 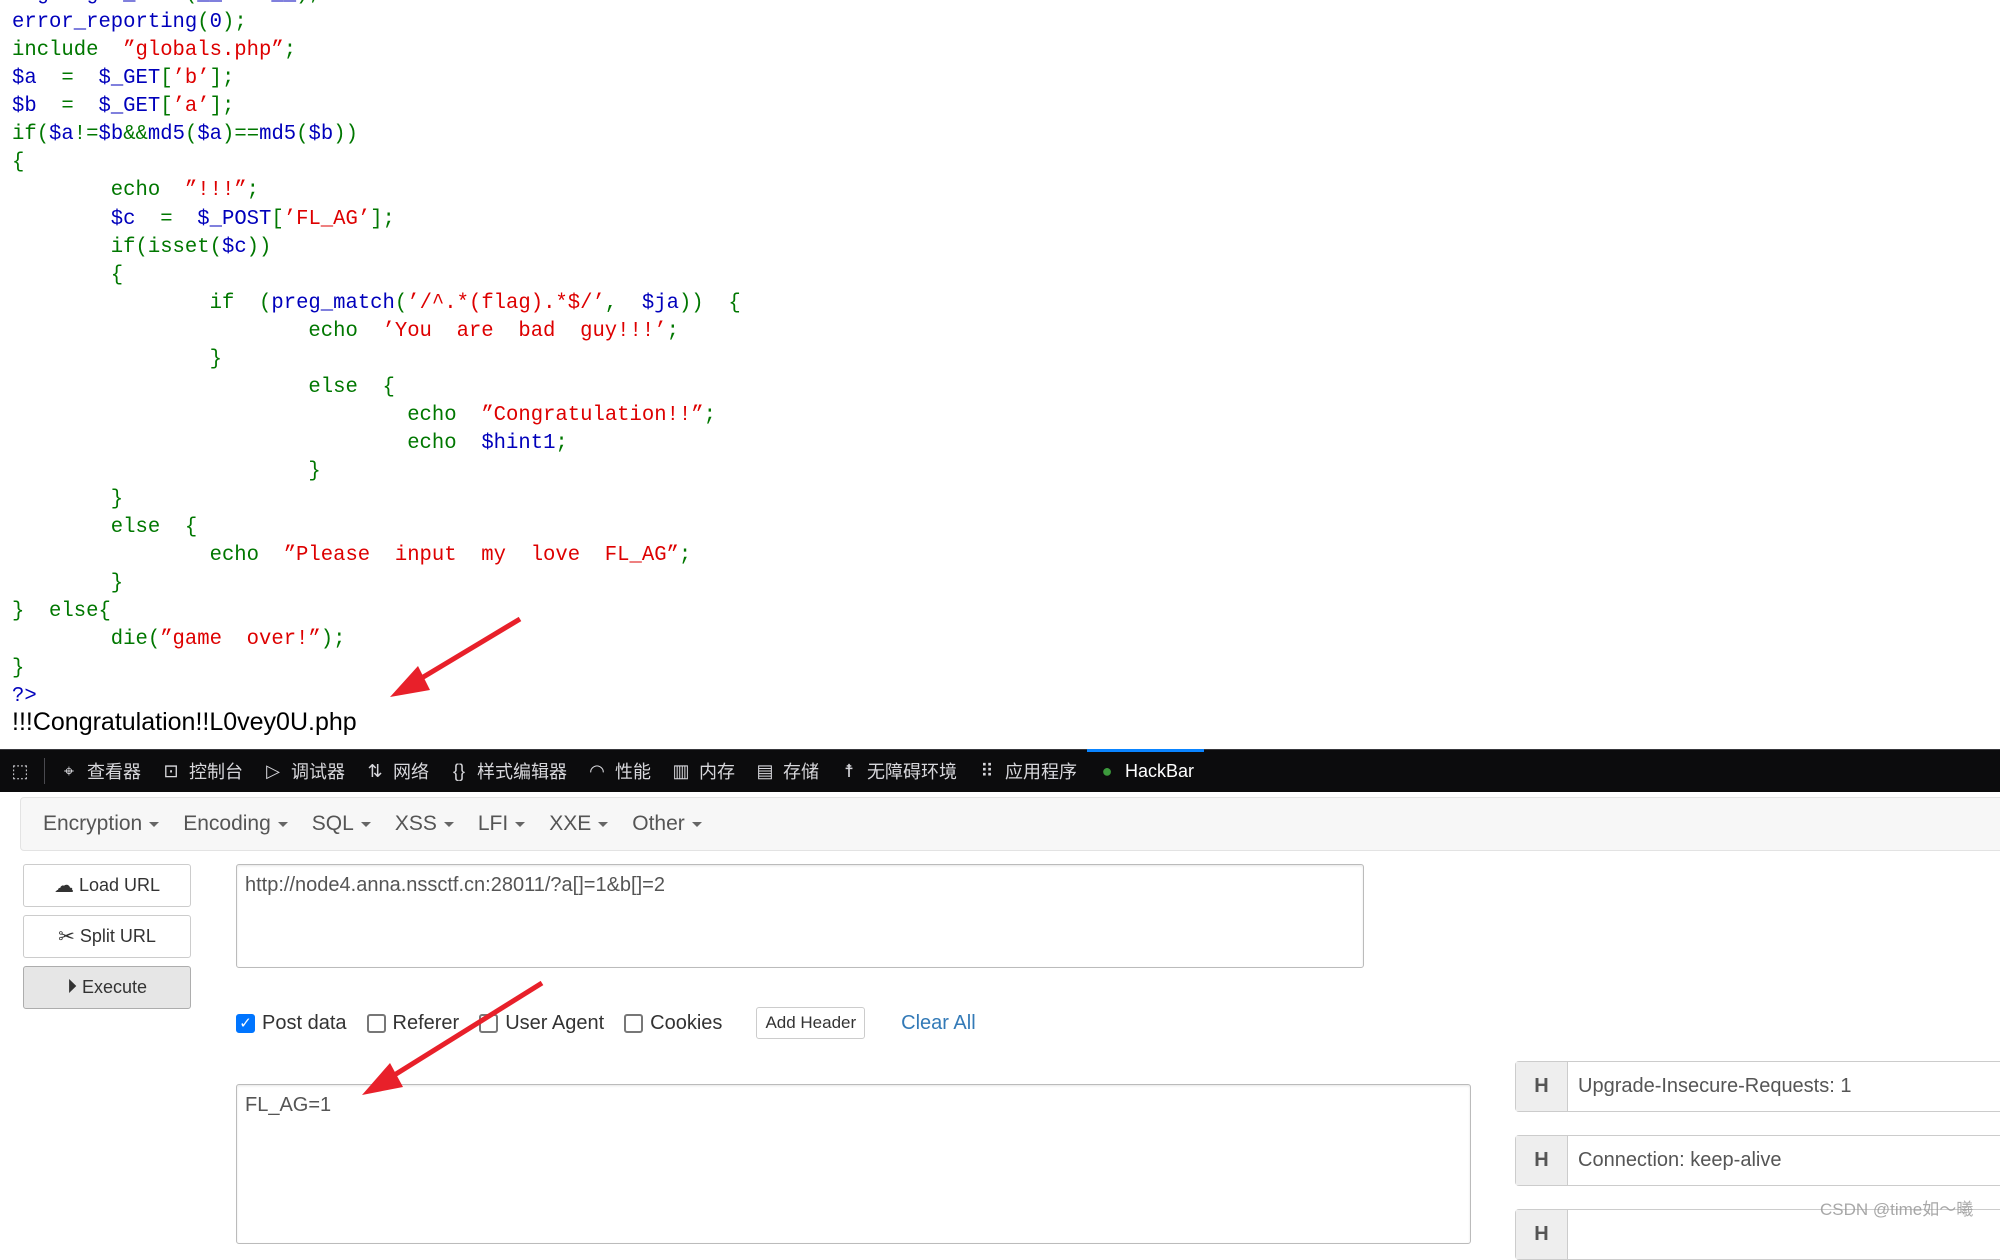 I want to click on devtools-tab-内存: ▥ 内存, so click(x=703, y=771).